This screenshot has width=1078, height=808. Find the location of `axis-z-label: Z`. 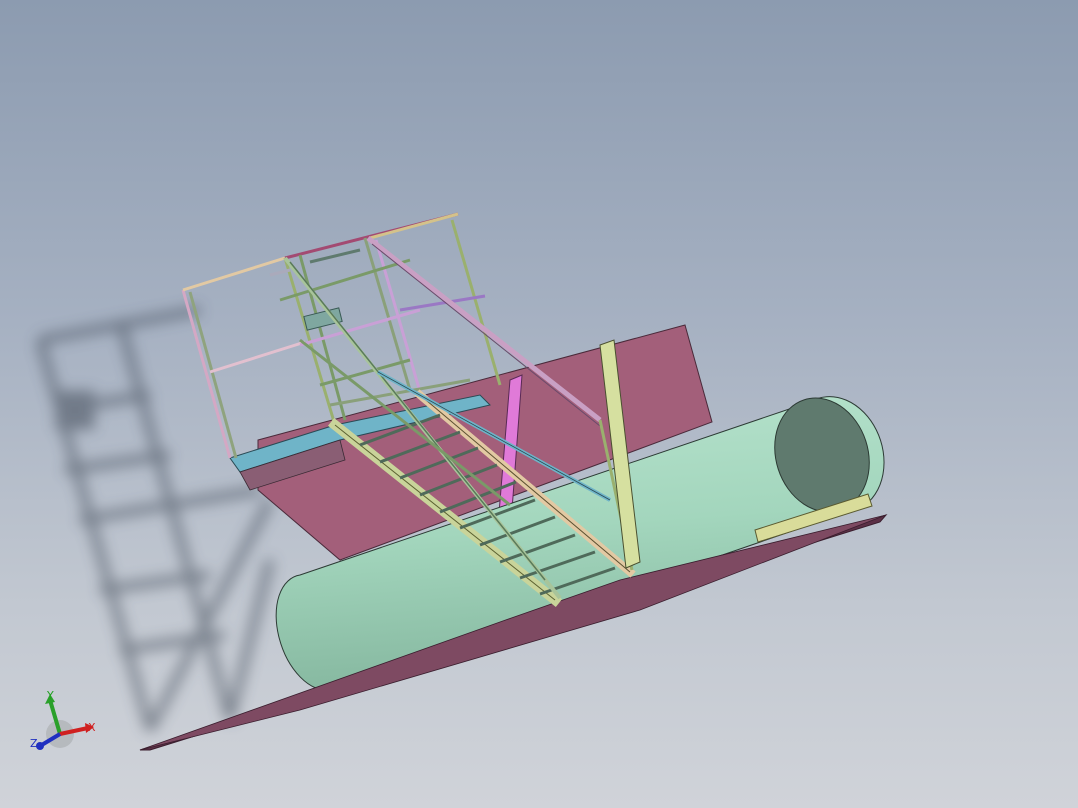

axis-z-label: Z is located at coordinates (34, 743).